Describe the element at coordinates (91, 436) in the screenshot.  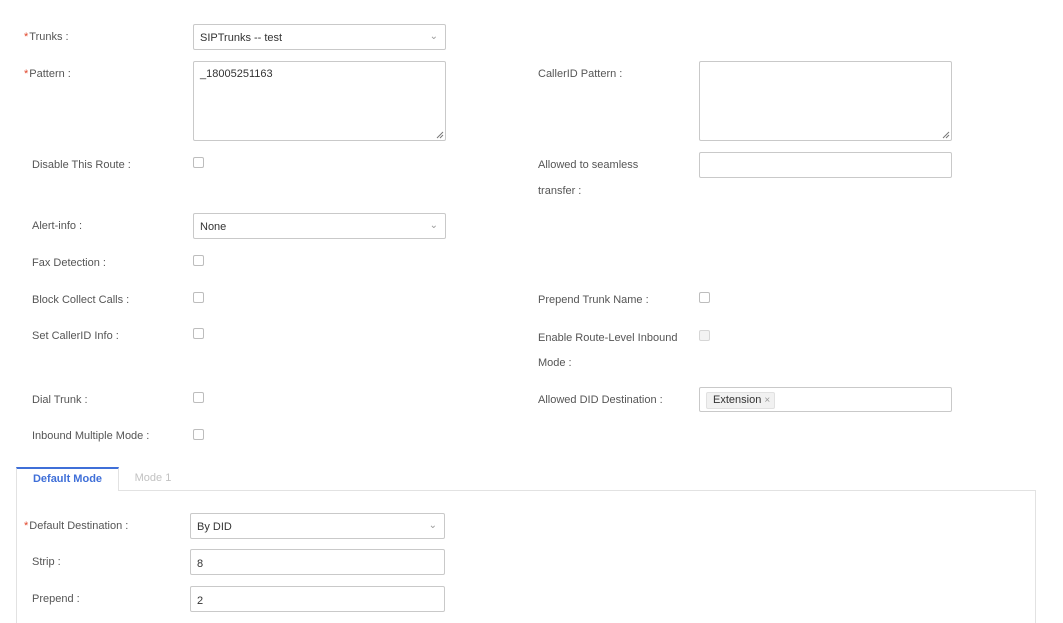
I see `inbound-multiple-mode-label: Inbound Multiple Mode:` at that location.